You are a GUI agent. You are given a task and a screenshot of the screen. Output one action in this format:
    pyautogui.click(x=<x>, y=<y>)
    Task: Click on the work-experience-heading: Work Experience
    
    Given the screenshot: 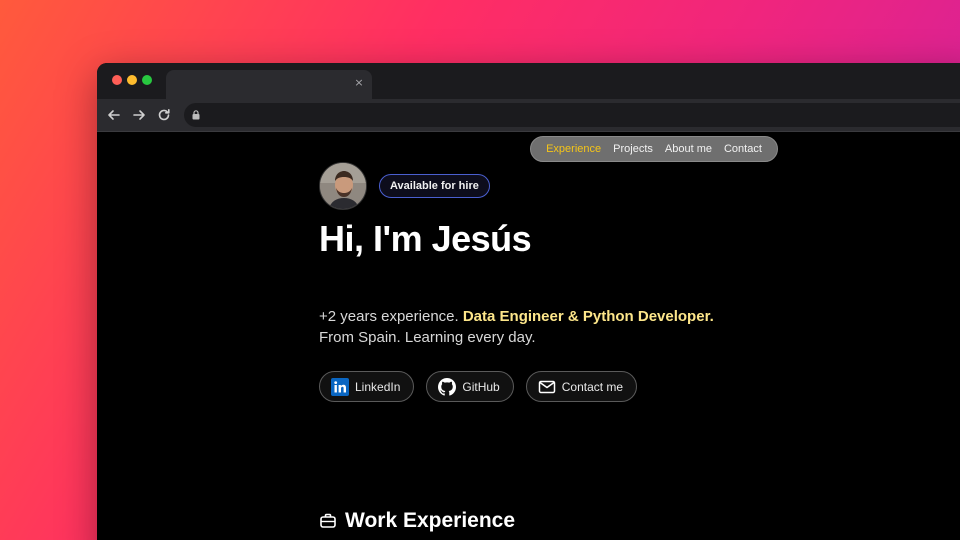 What is the action you would take?
    pyautogui.click(x=417, y=521)
    